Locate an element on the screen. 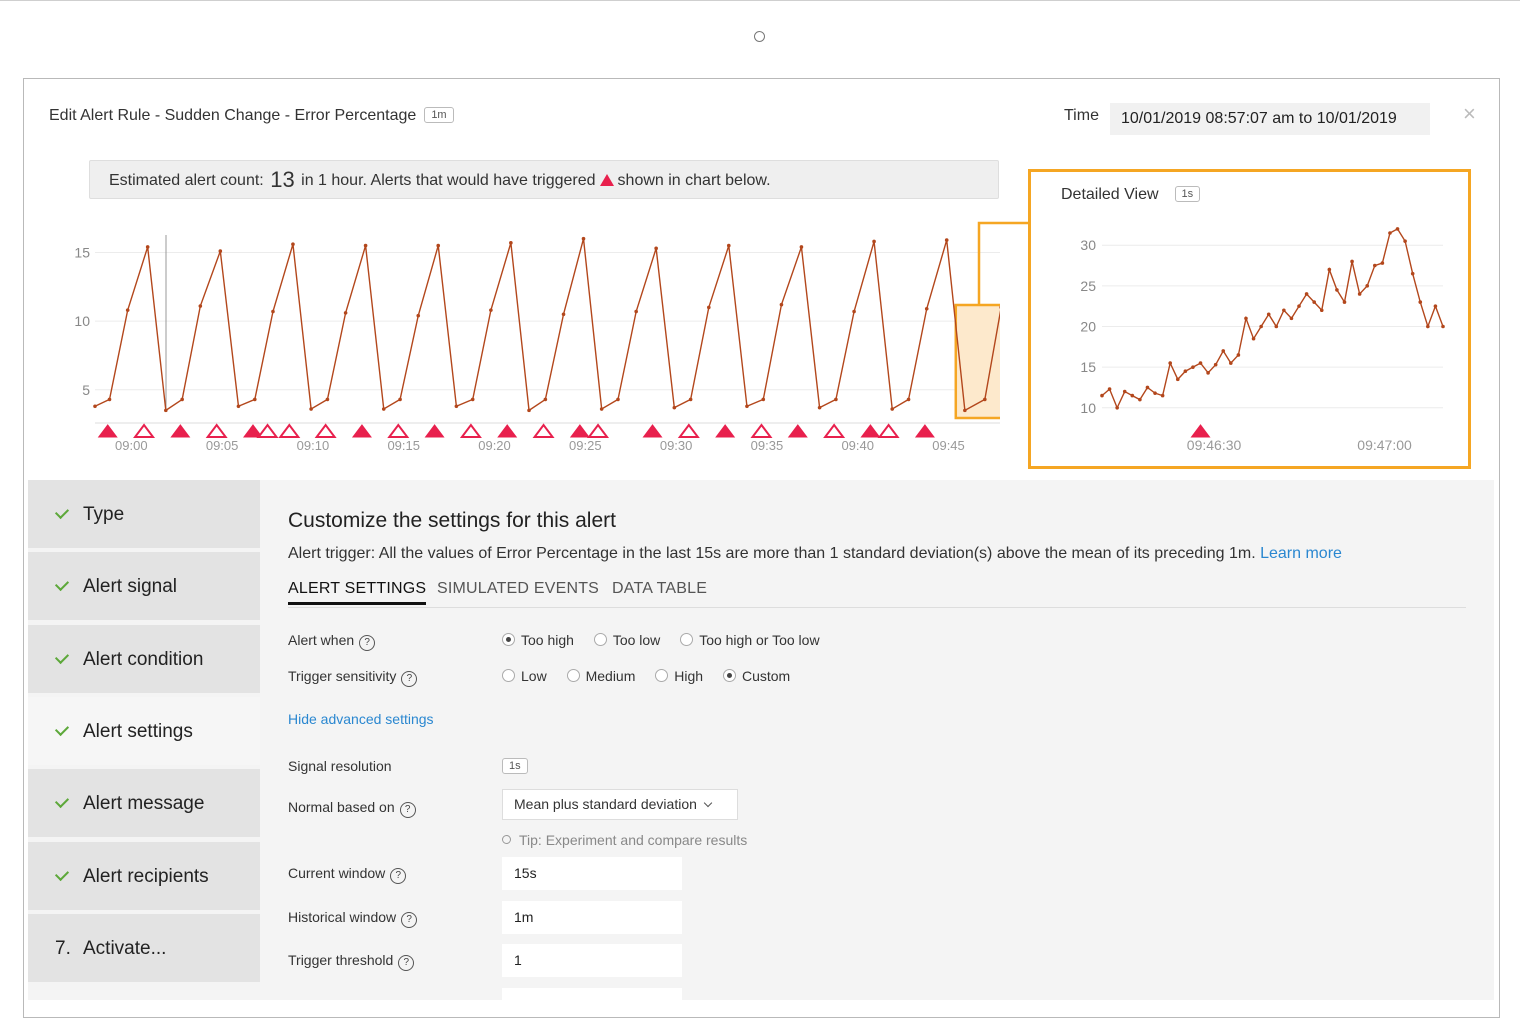  alert-when-too-high: Too high is located at coordinates (538, 640).